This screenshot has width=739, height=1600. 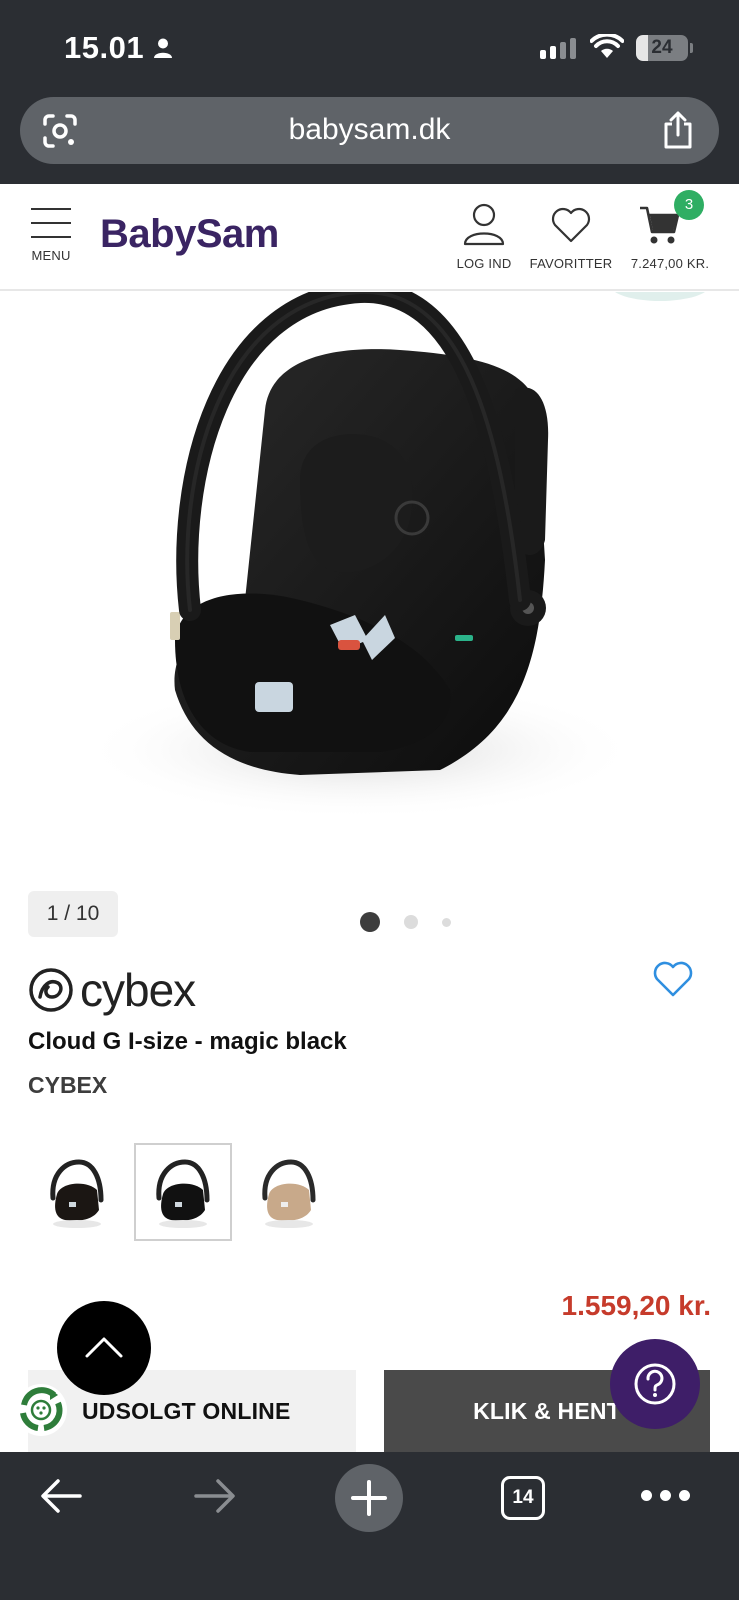 What do you see at coordinates (104, 47) in the screenshot?
I see `status-time-text: 15.01` at bounding box center [104, 47].